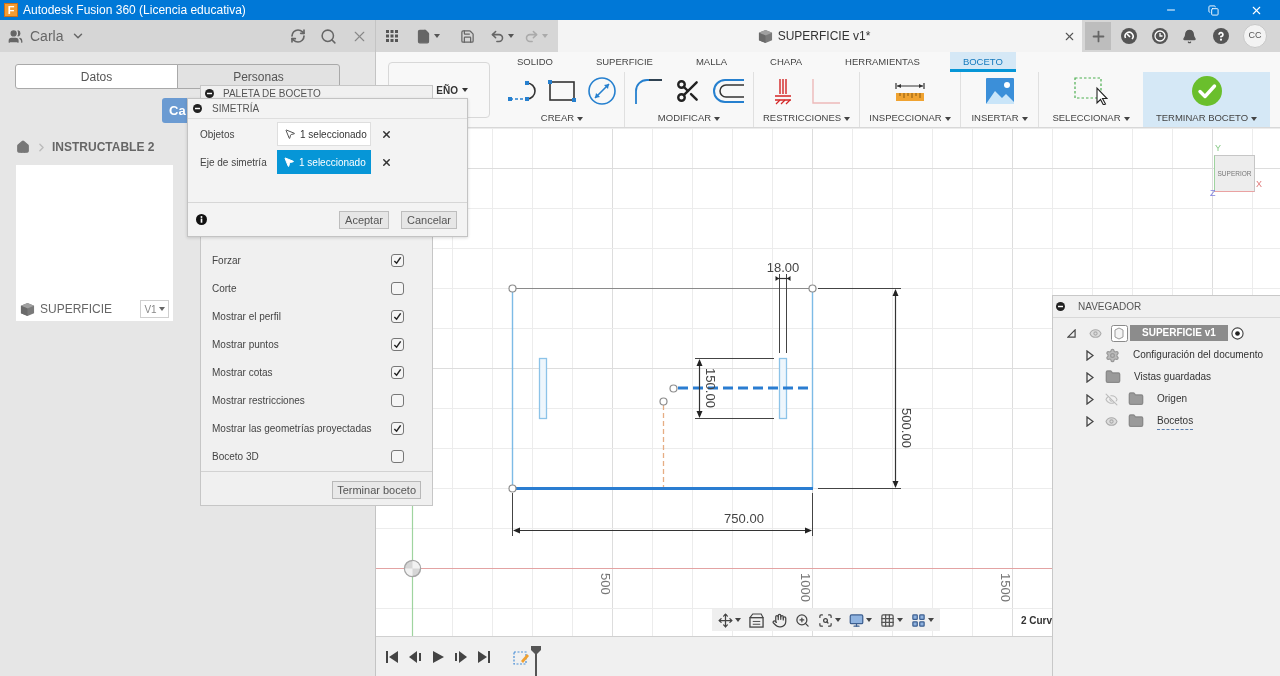 Image resolution: width=1280 pixels, height=676 pixels. Describe the element at coordinates (562, 91) in the screenshot. I see `rectangle-tool-icon` at that location.